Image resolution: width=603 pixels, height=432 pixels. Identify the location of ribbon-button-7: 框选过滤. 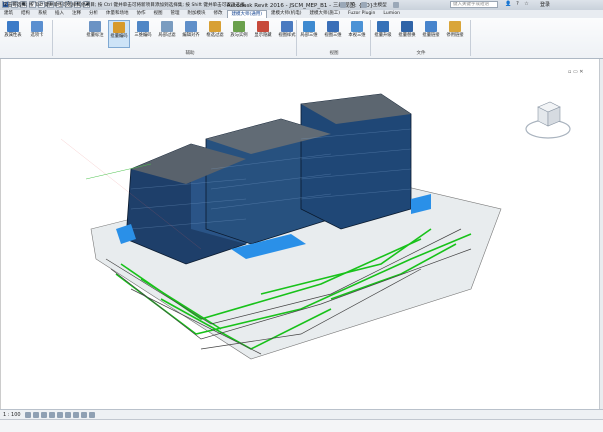
(215, 34).